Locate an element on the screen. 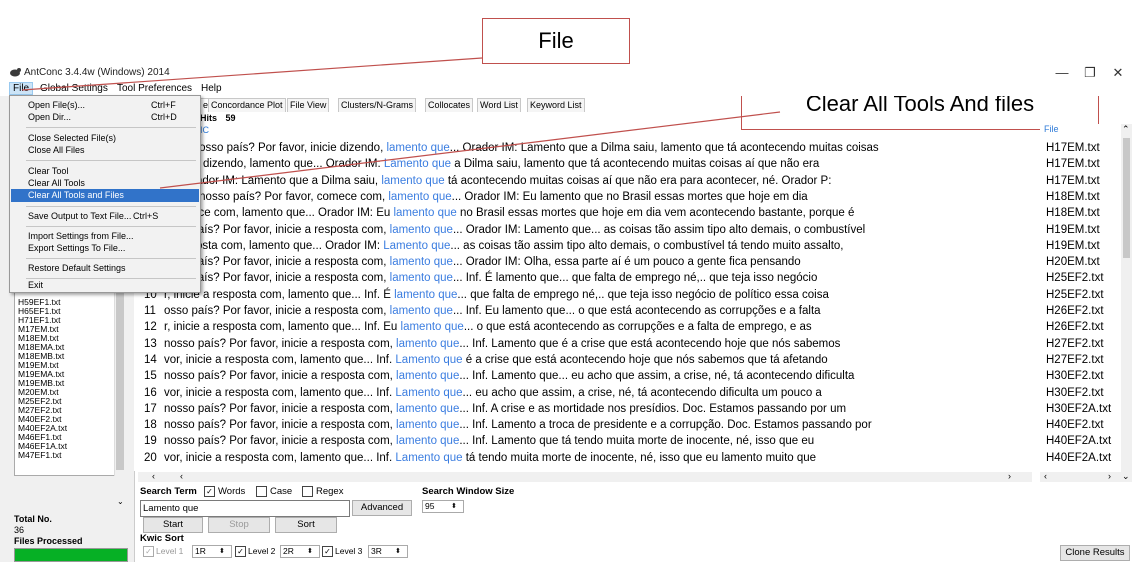 The height and width of the screenshot is (562, 1132). tab-collocates: Collocates is located at coordinates (449, 105).